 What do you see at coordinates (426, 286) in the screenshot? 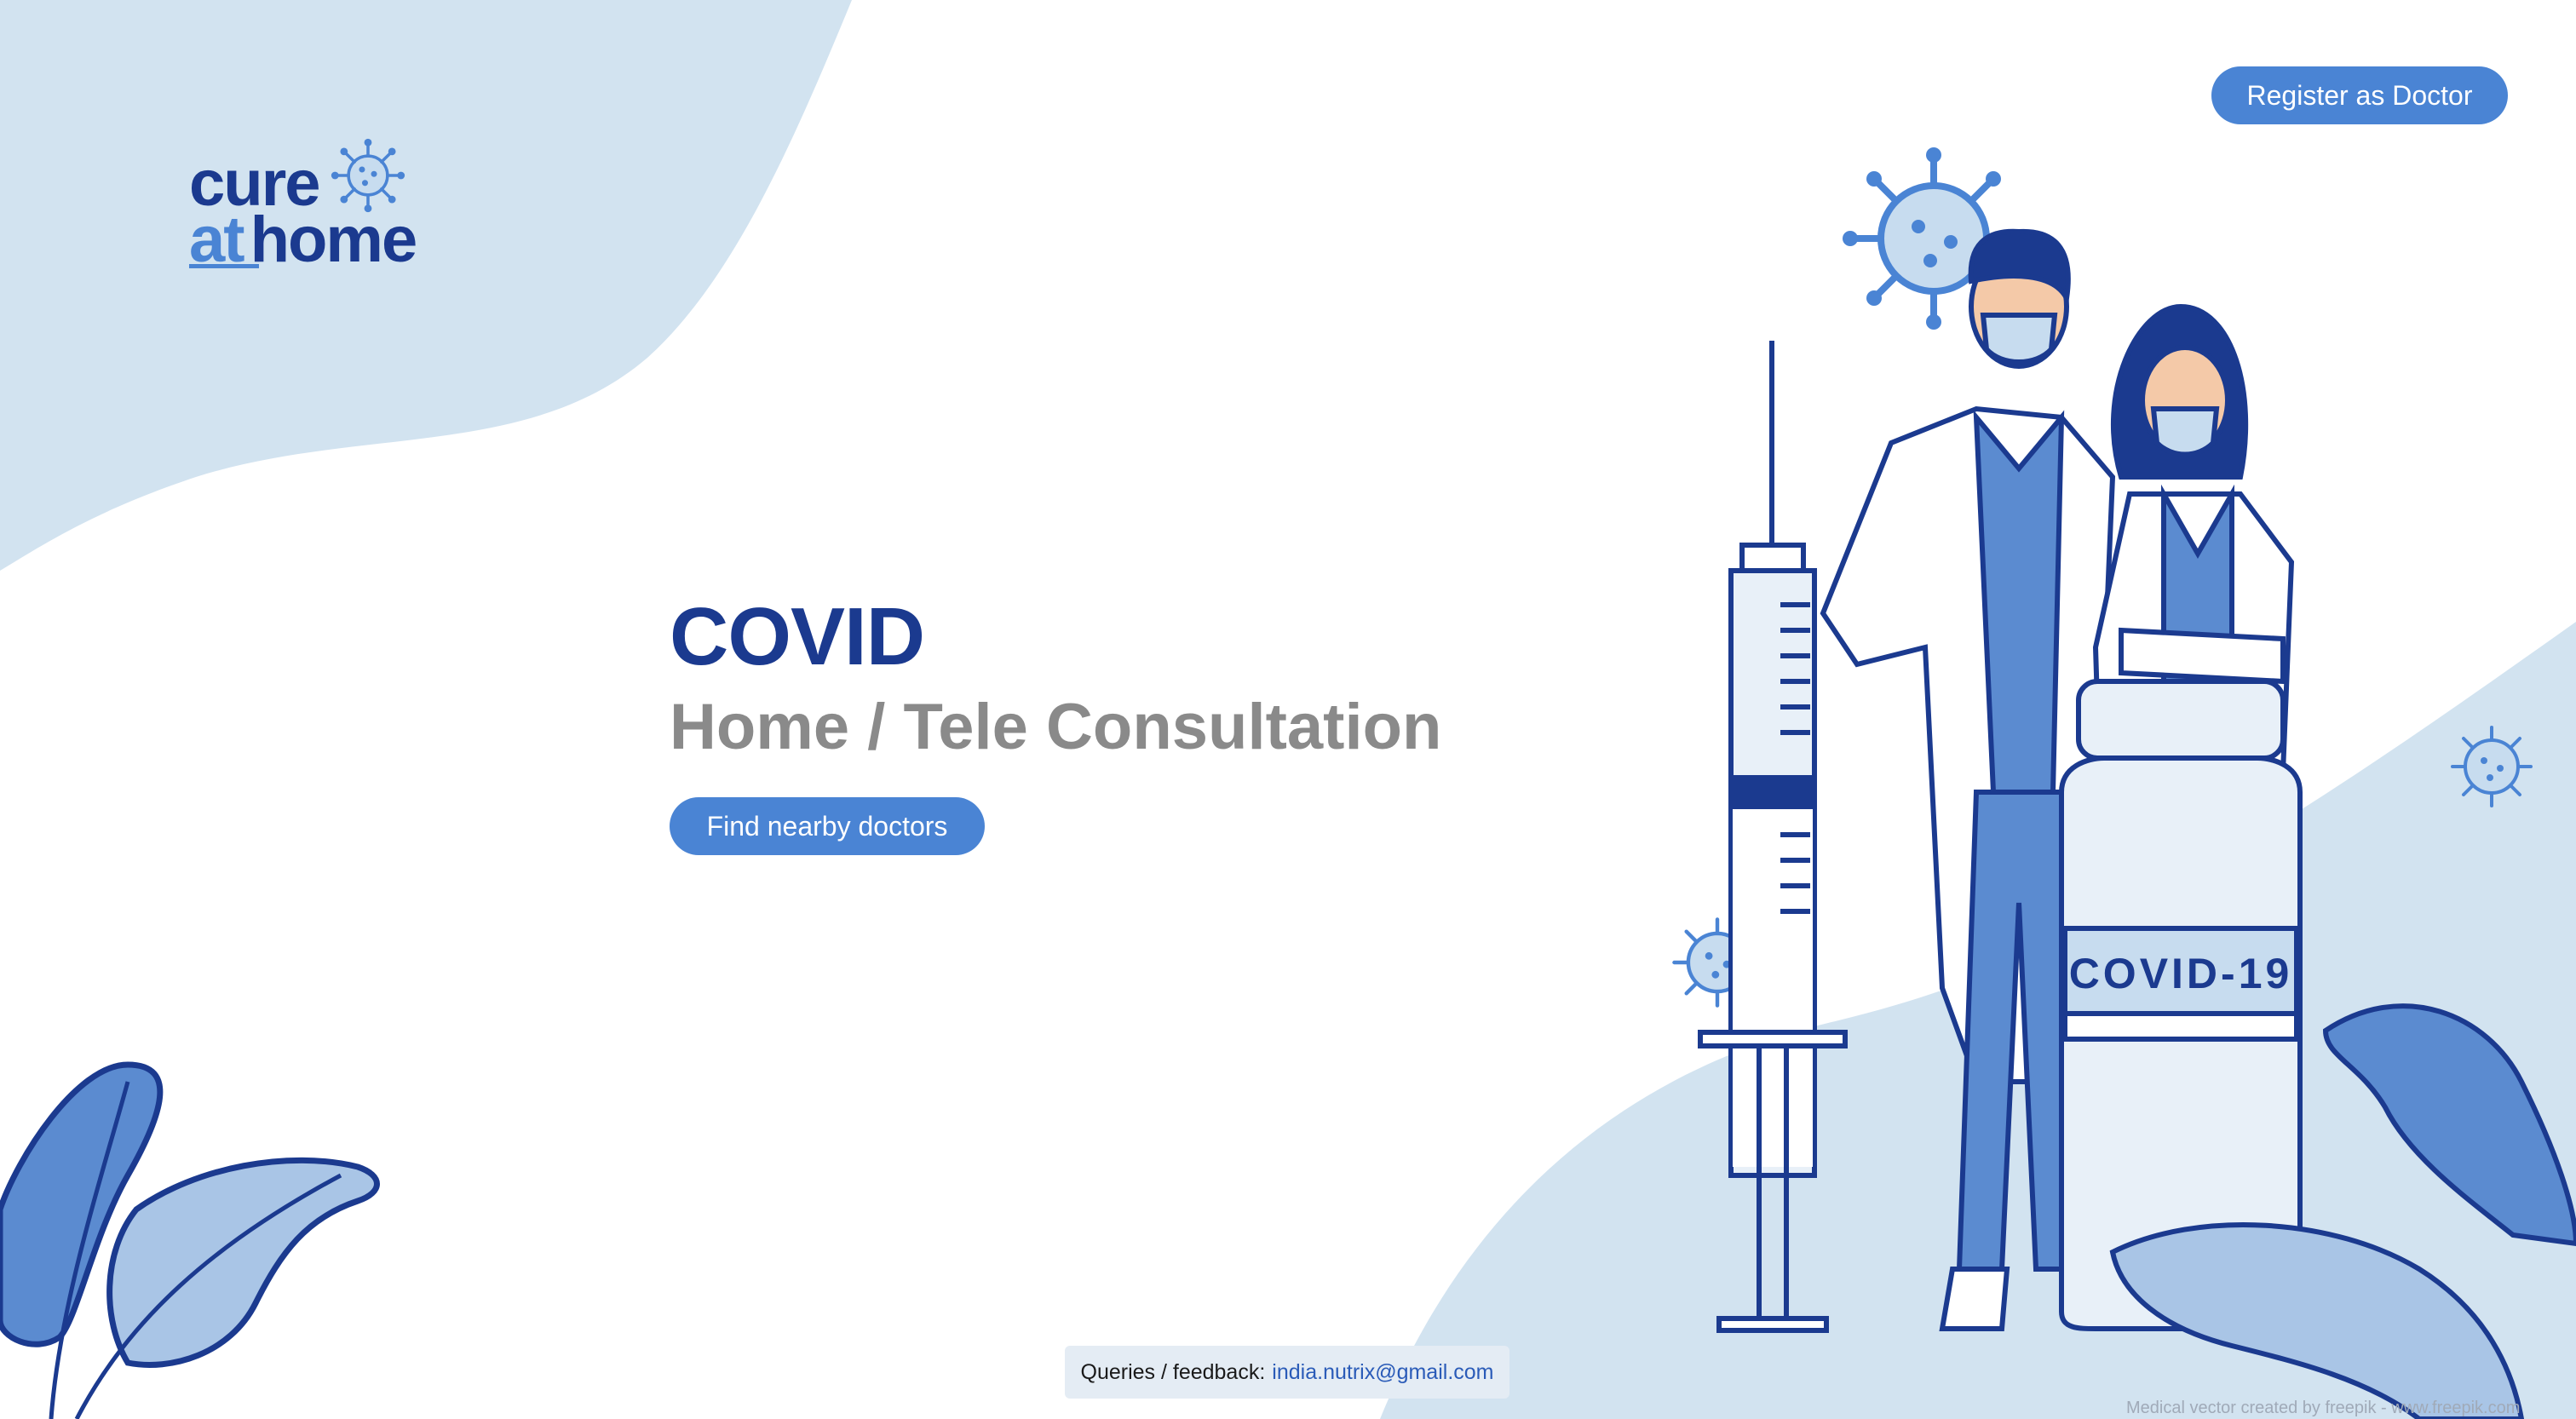
I see `top-left-blob` at bounding box center [426, 286].